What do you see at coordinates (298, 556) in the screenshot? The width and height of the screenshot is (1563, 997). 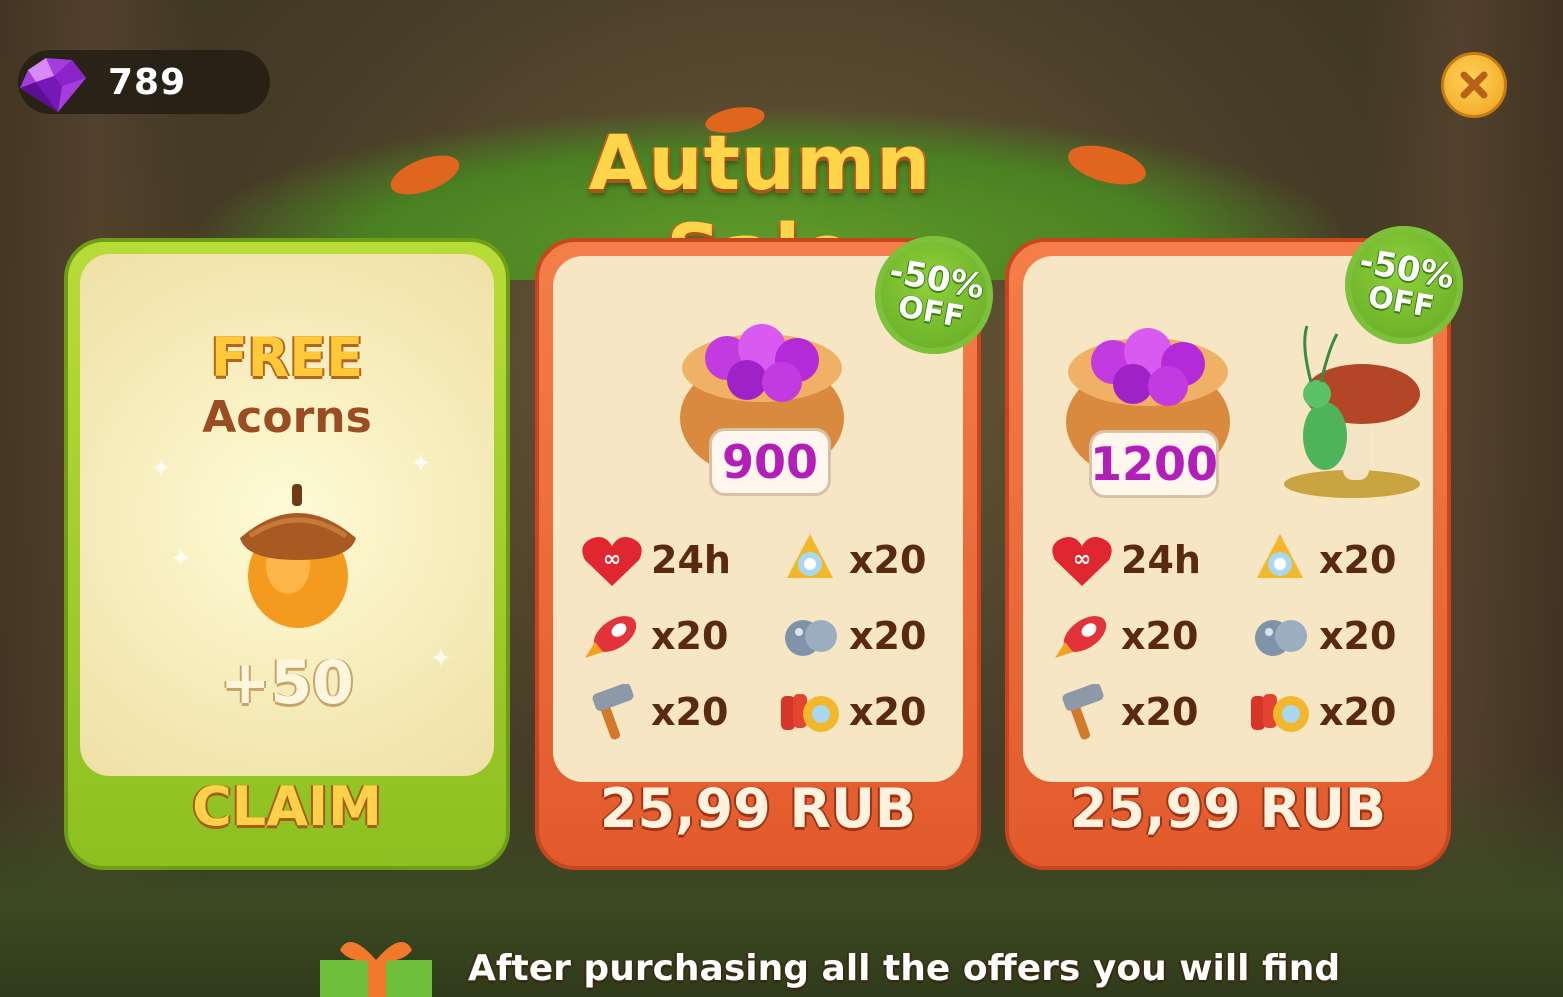 I see `acorn-icon` at bounding box center [298, 556].